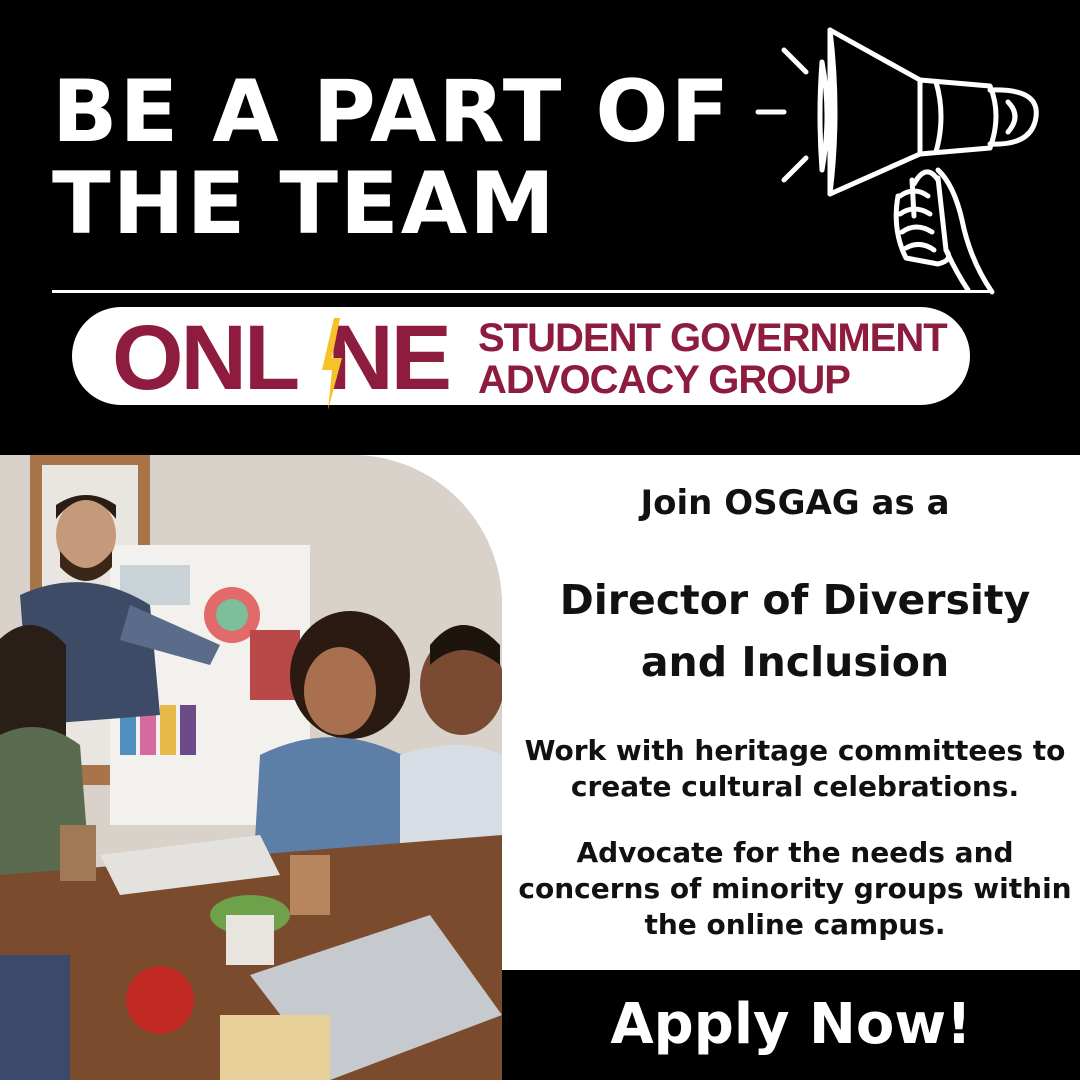 The width and height of the screenshot is (1080, 1080). I want to click on divider-rule, so click(522, 291).